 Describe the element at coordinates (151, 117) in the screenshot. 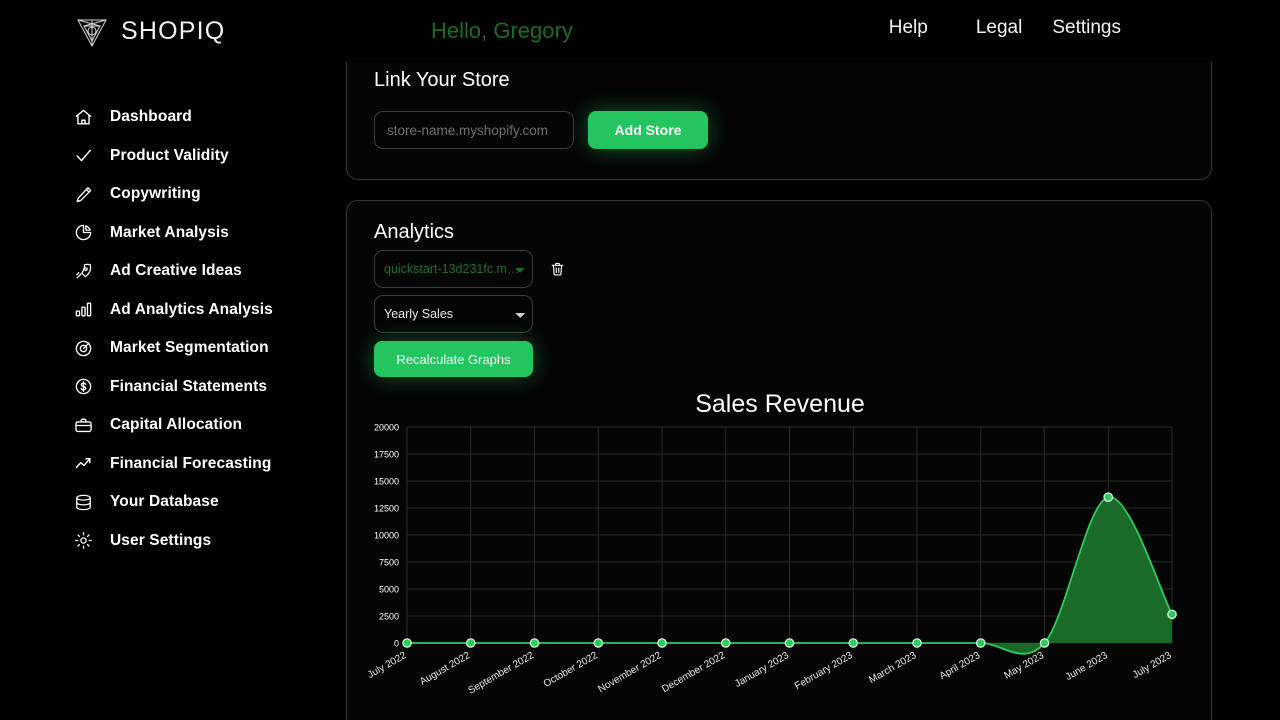

I see `sidebar-item-label: Dashboard` at that location.